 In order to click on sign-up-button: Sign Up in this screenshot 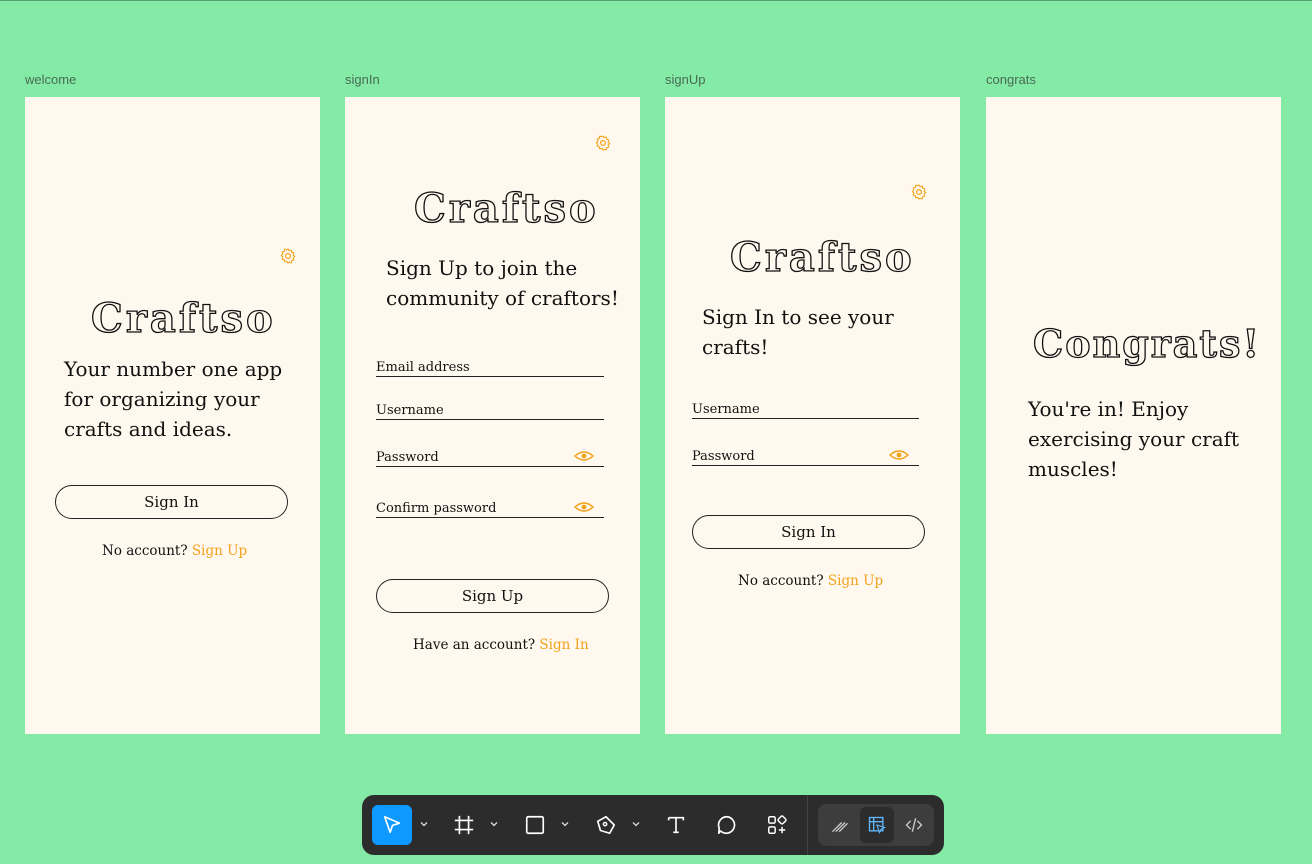, I will do `click(492, 596)`.